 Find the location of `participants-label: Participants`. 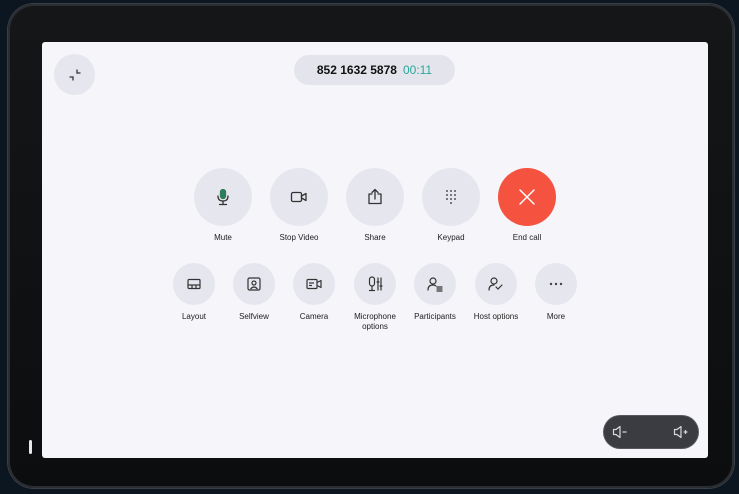

participants-label: Participants is located at coordinates (435, 316).